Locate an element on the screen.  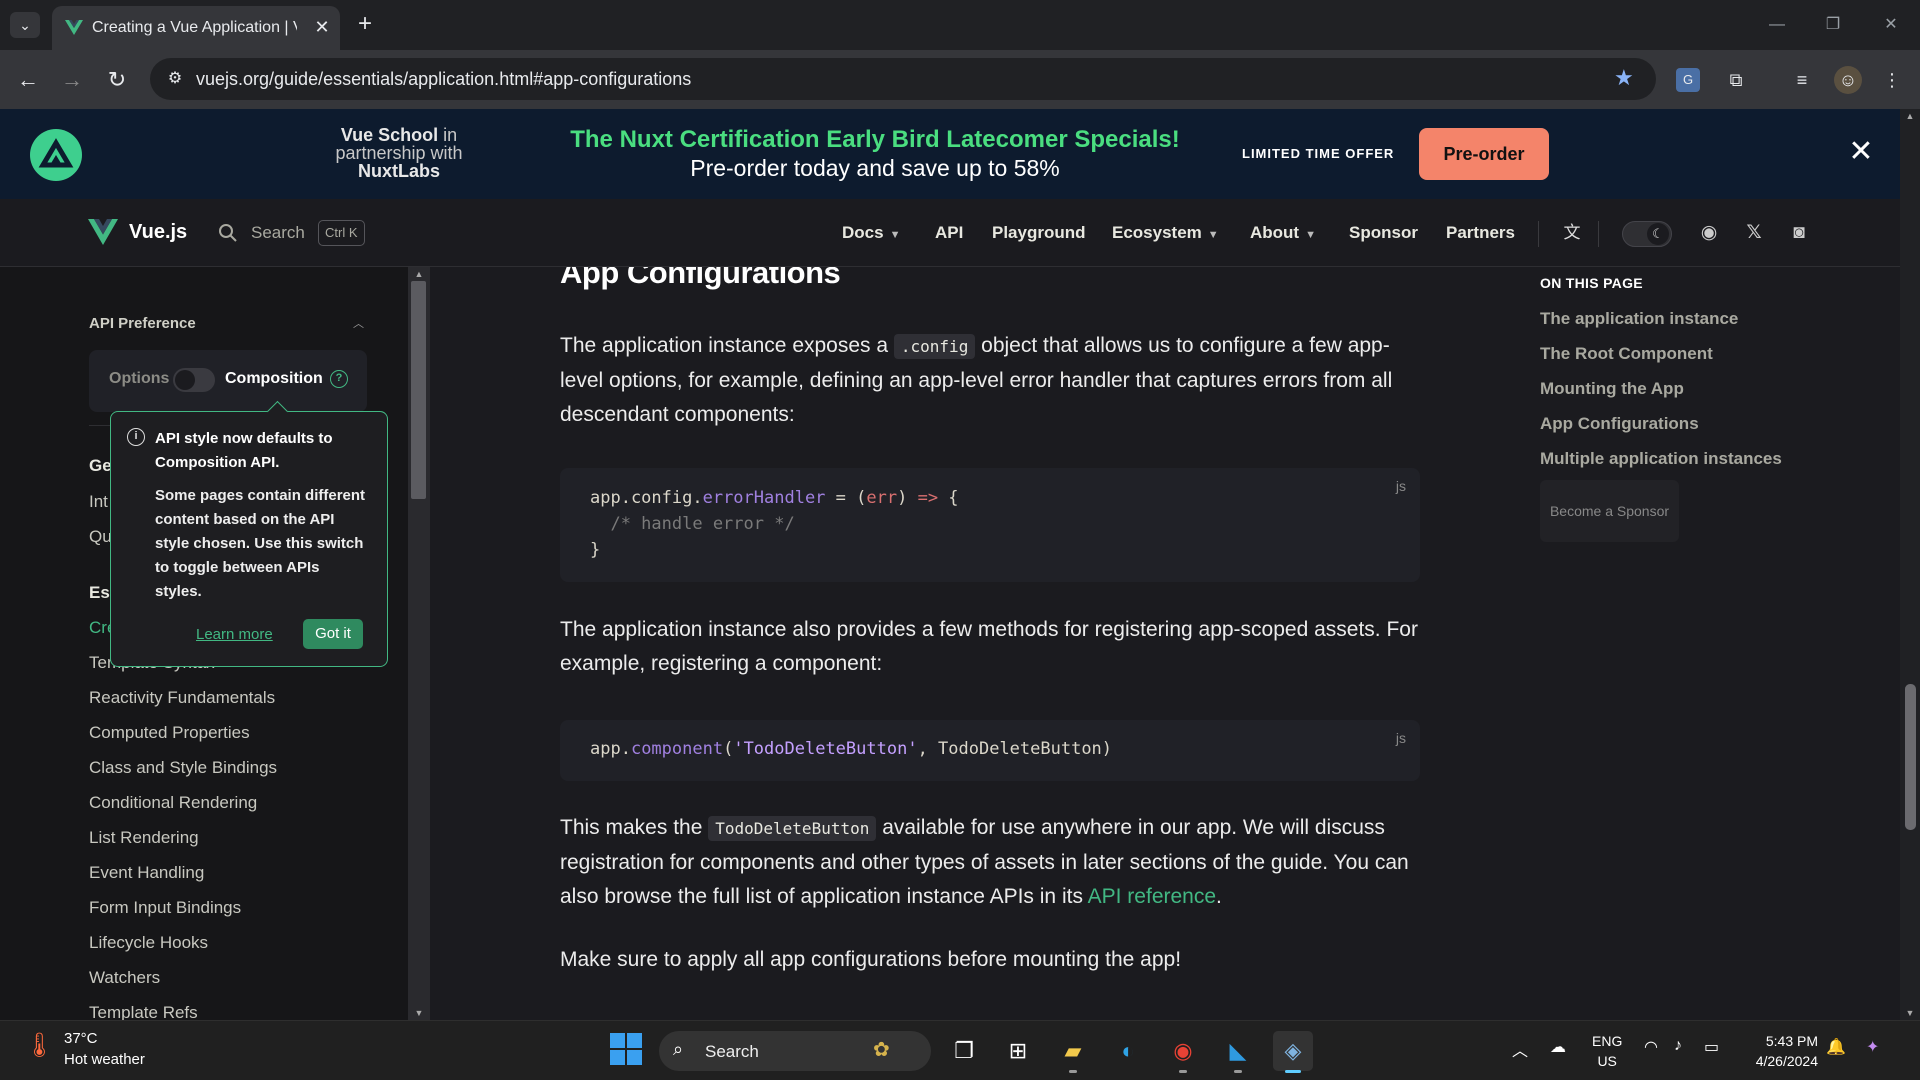
chevron-up-icon: ︿ is located at coordinates (358, 323).